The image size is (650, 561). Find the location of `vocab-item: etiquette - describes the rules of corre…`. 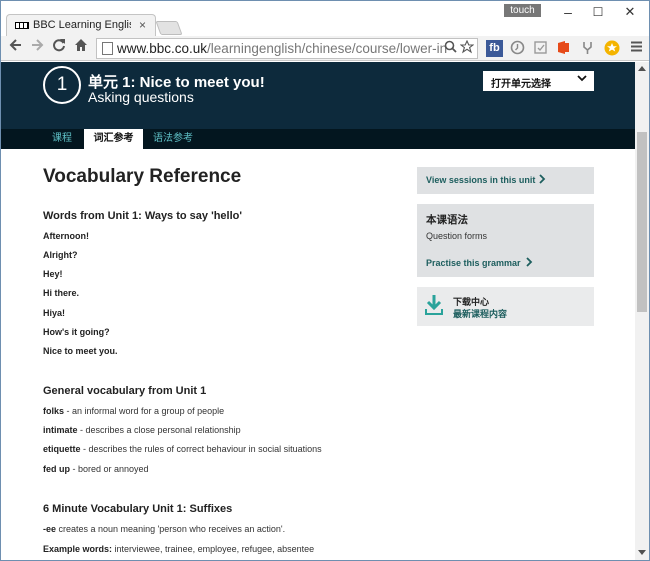

vocab-item: etiquette - describes the rules of corre… is located at coordinates (182, 449).